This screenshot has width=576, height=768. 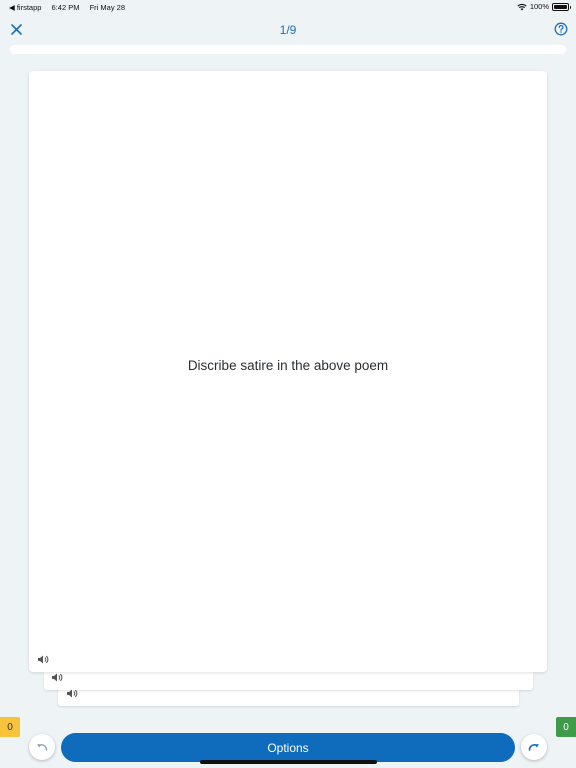 I want to click on battery-percent: 100%, so click(x=539, y=6).